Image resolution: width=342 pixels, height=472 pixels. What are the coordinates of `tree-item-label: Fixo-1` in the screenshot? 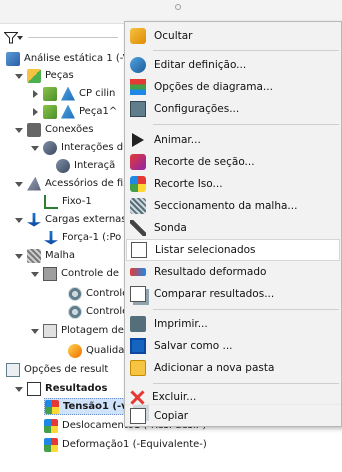 It's located at (77, 201).